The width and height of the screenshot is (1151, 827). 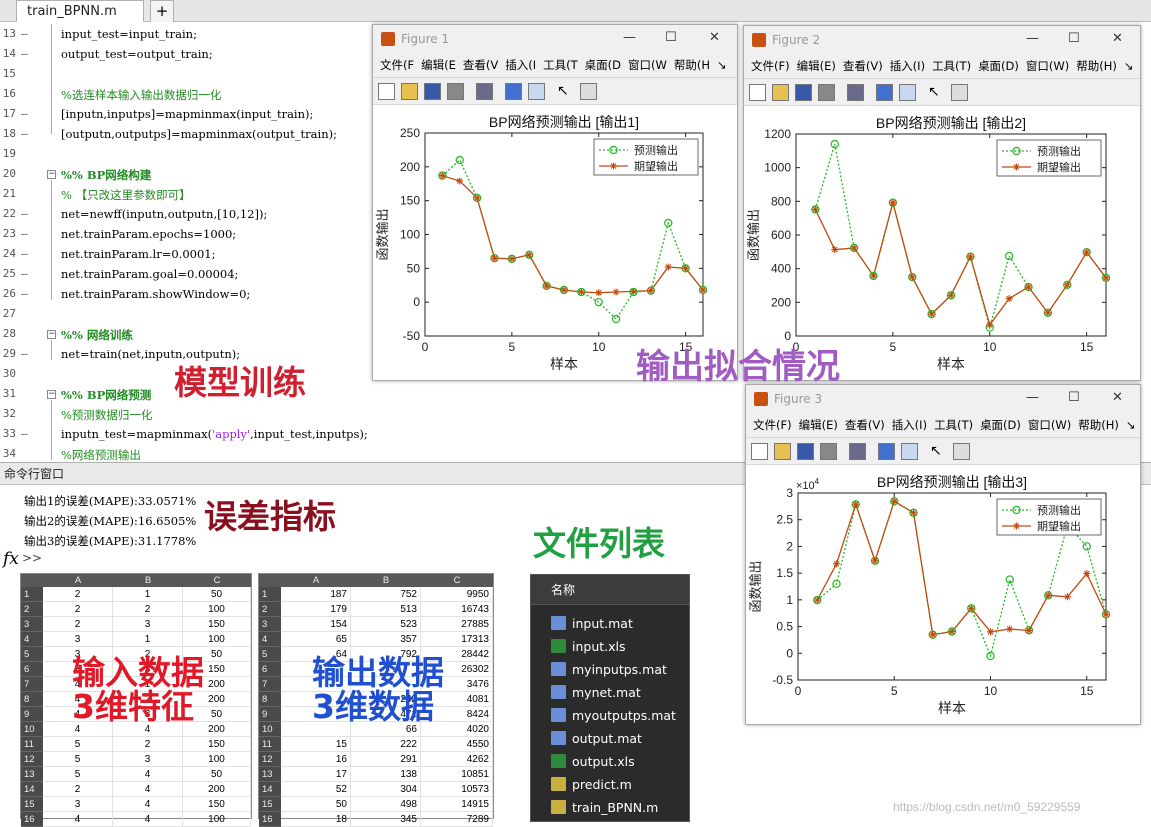 I want to click on code-text: %网络预测输出, so click(x=101, y=455).